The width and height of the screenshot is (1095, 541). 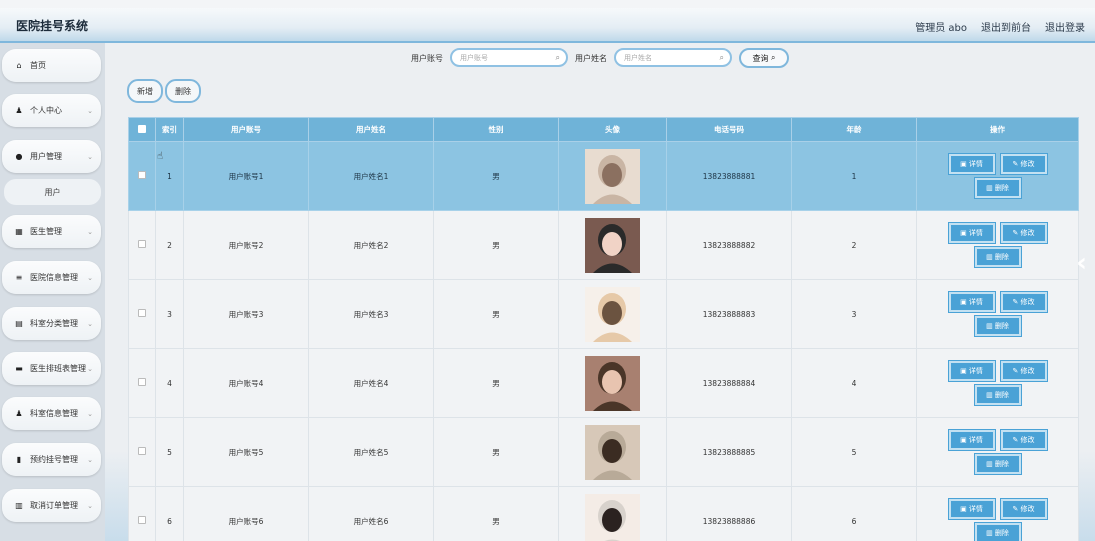 What do you see at coordinates (729, 383) in the screenshot?
I see `phone-cell: 13823888884` at bounding box center [729, 383].